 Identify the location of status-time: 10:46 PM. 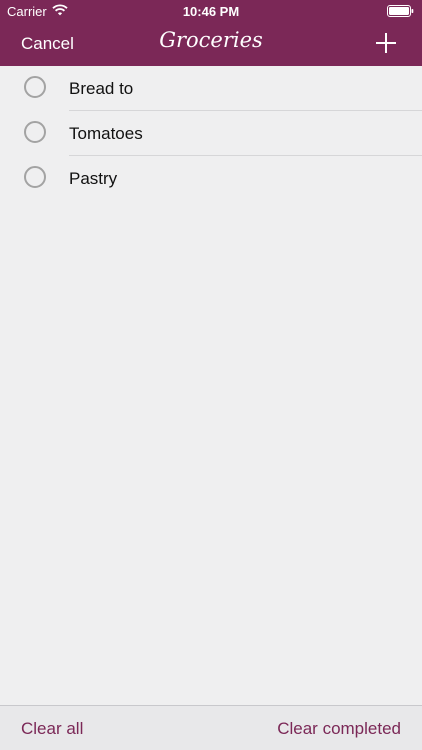
(211, 11).